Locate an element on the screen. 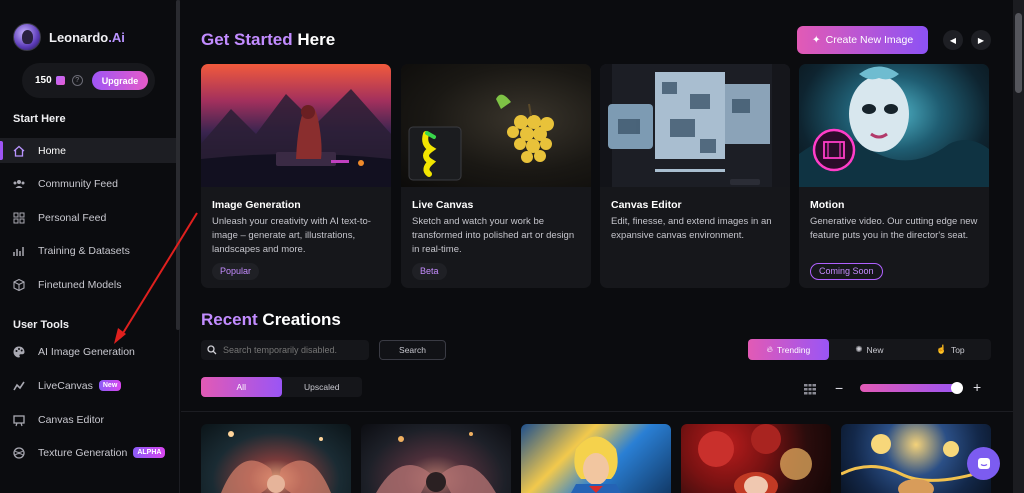  start-here-heading: Start Here is located at coordinates (39, 119).